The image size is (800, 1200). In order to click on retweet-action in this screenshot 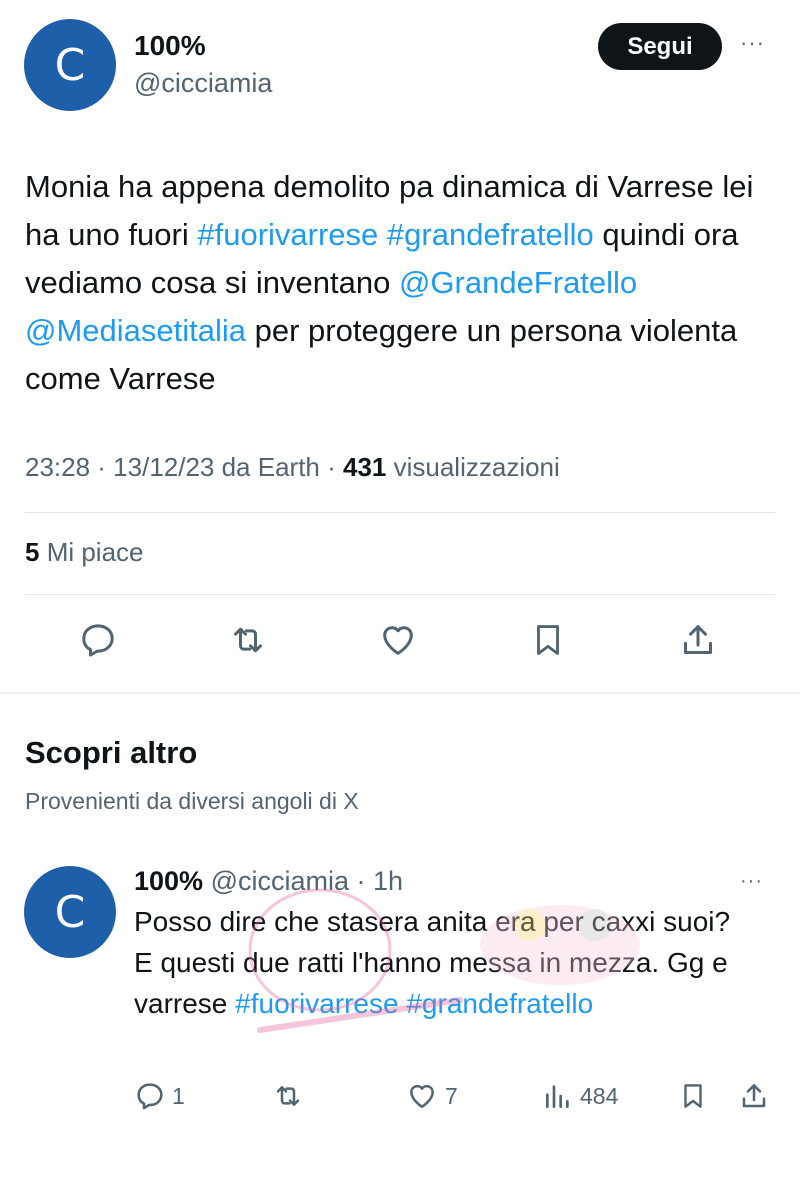, I will do `click(288, 1096)`.